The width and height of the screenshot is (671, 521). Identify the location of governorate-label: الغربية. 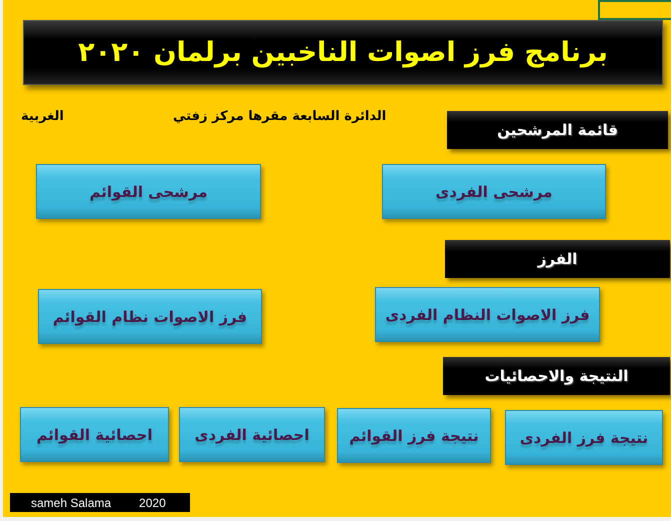
(42, 116).